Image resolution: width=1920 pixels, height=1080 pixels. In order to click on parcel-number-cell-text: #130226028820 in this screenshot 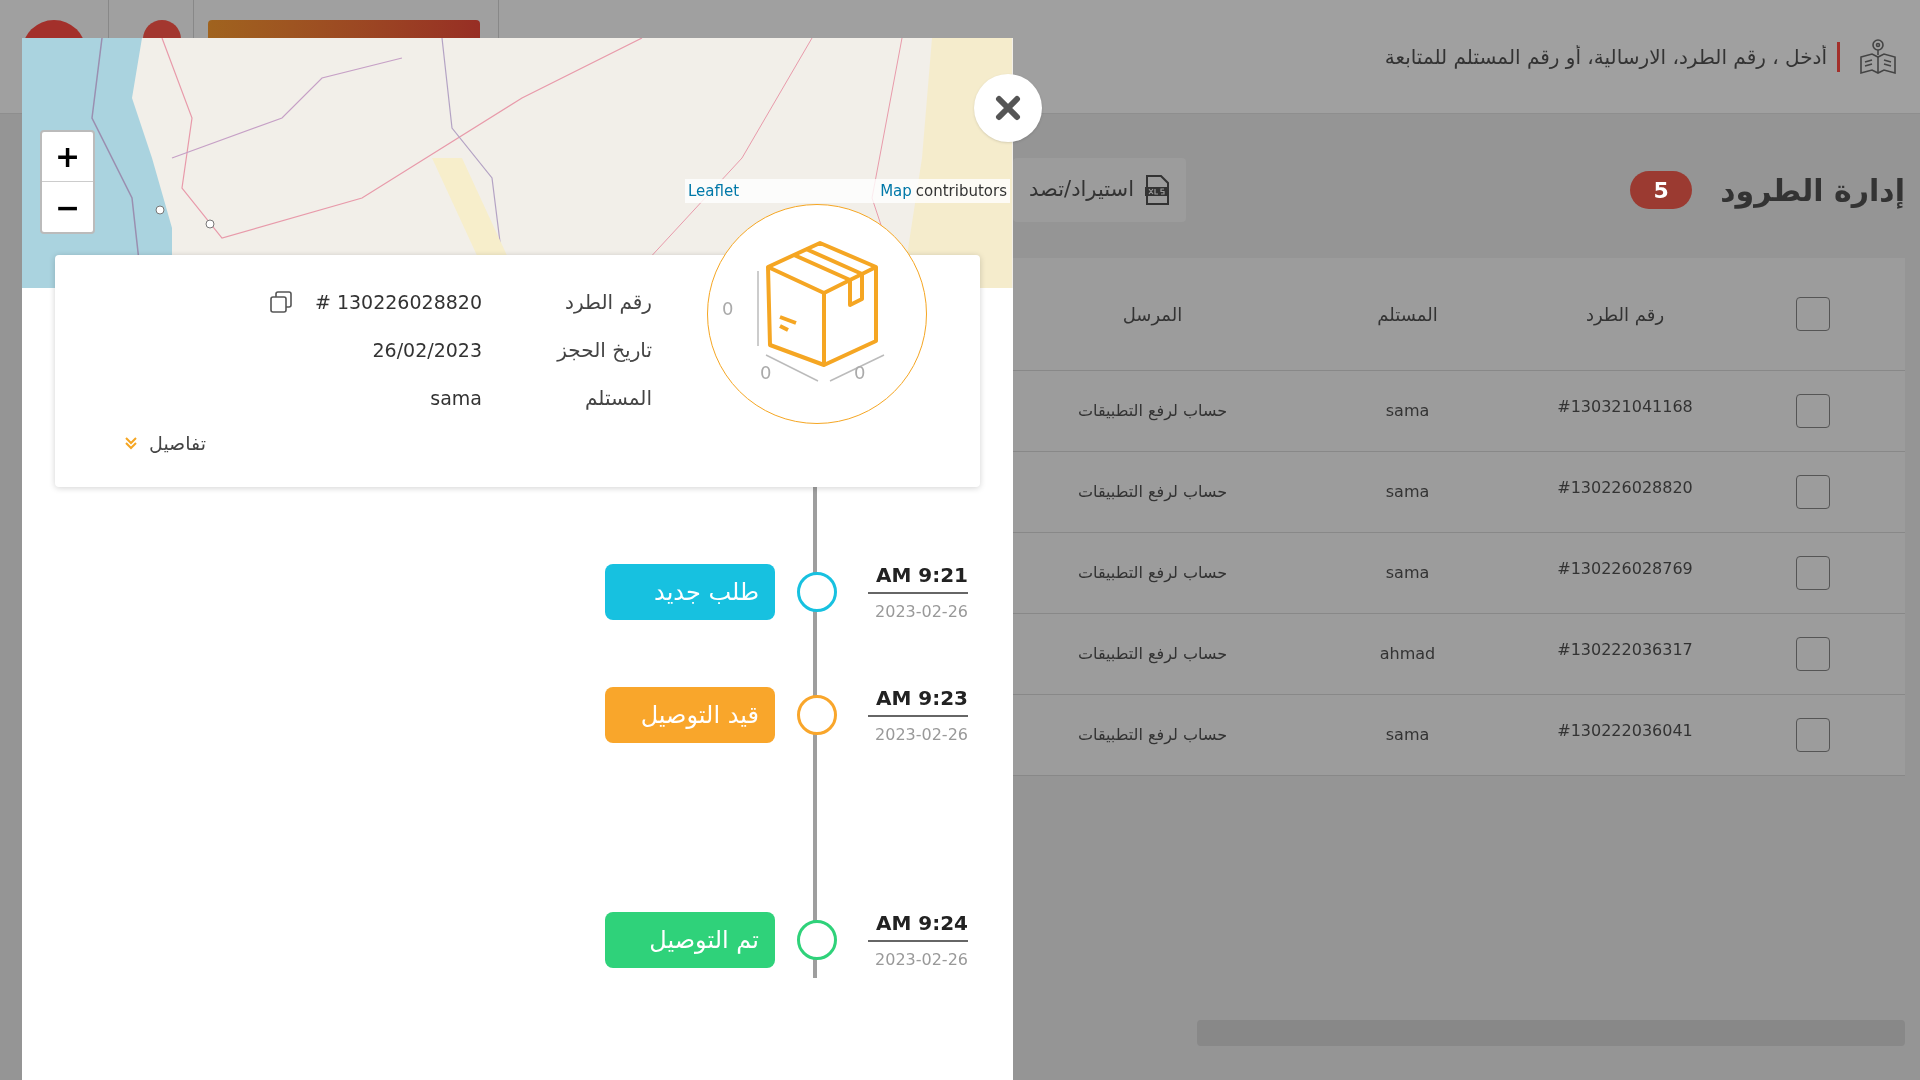, I will do `click(1625, 488)`.